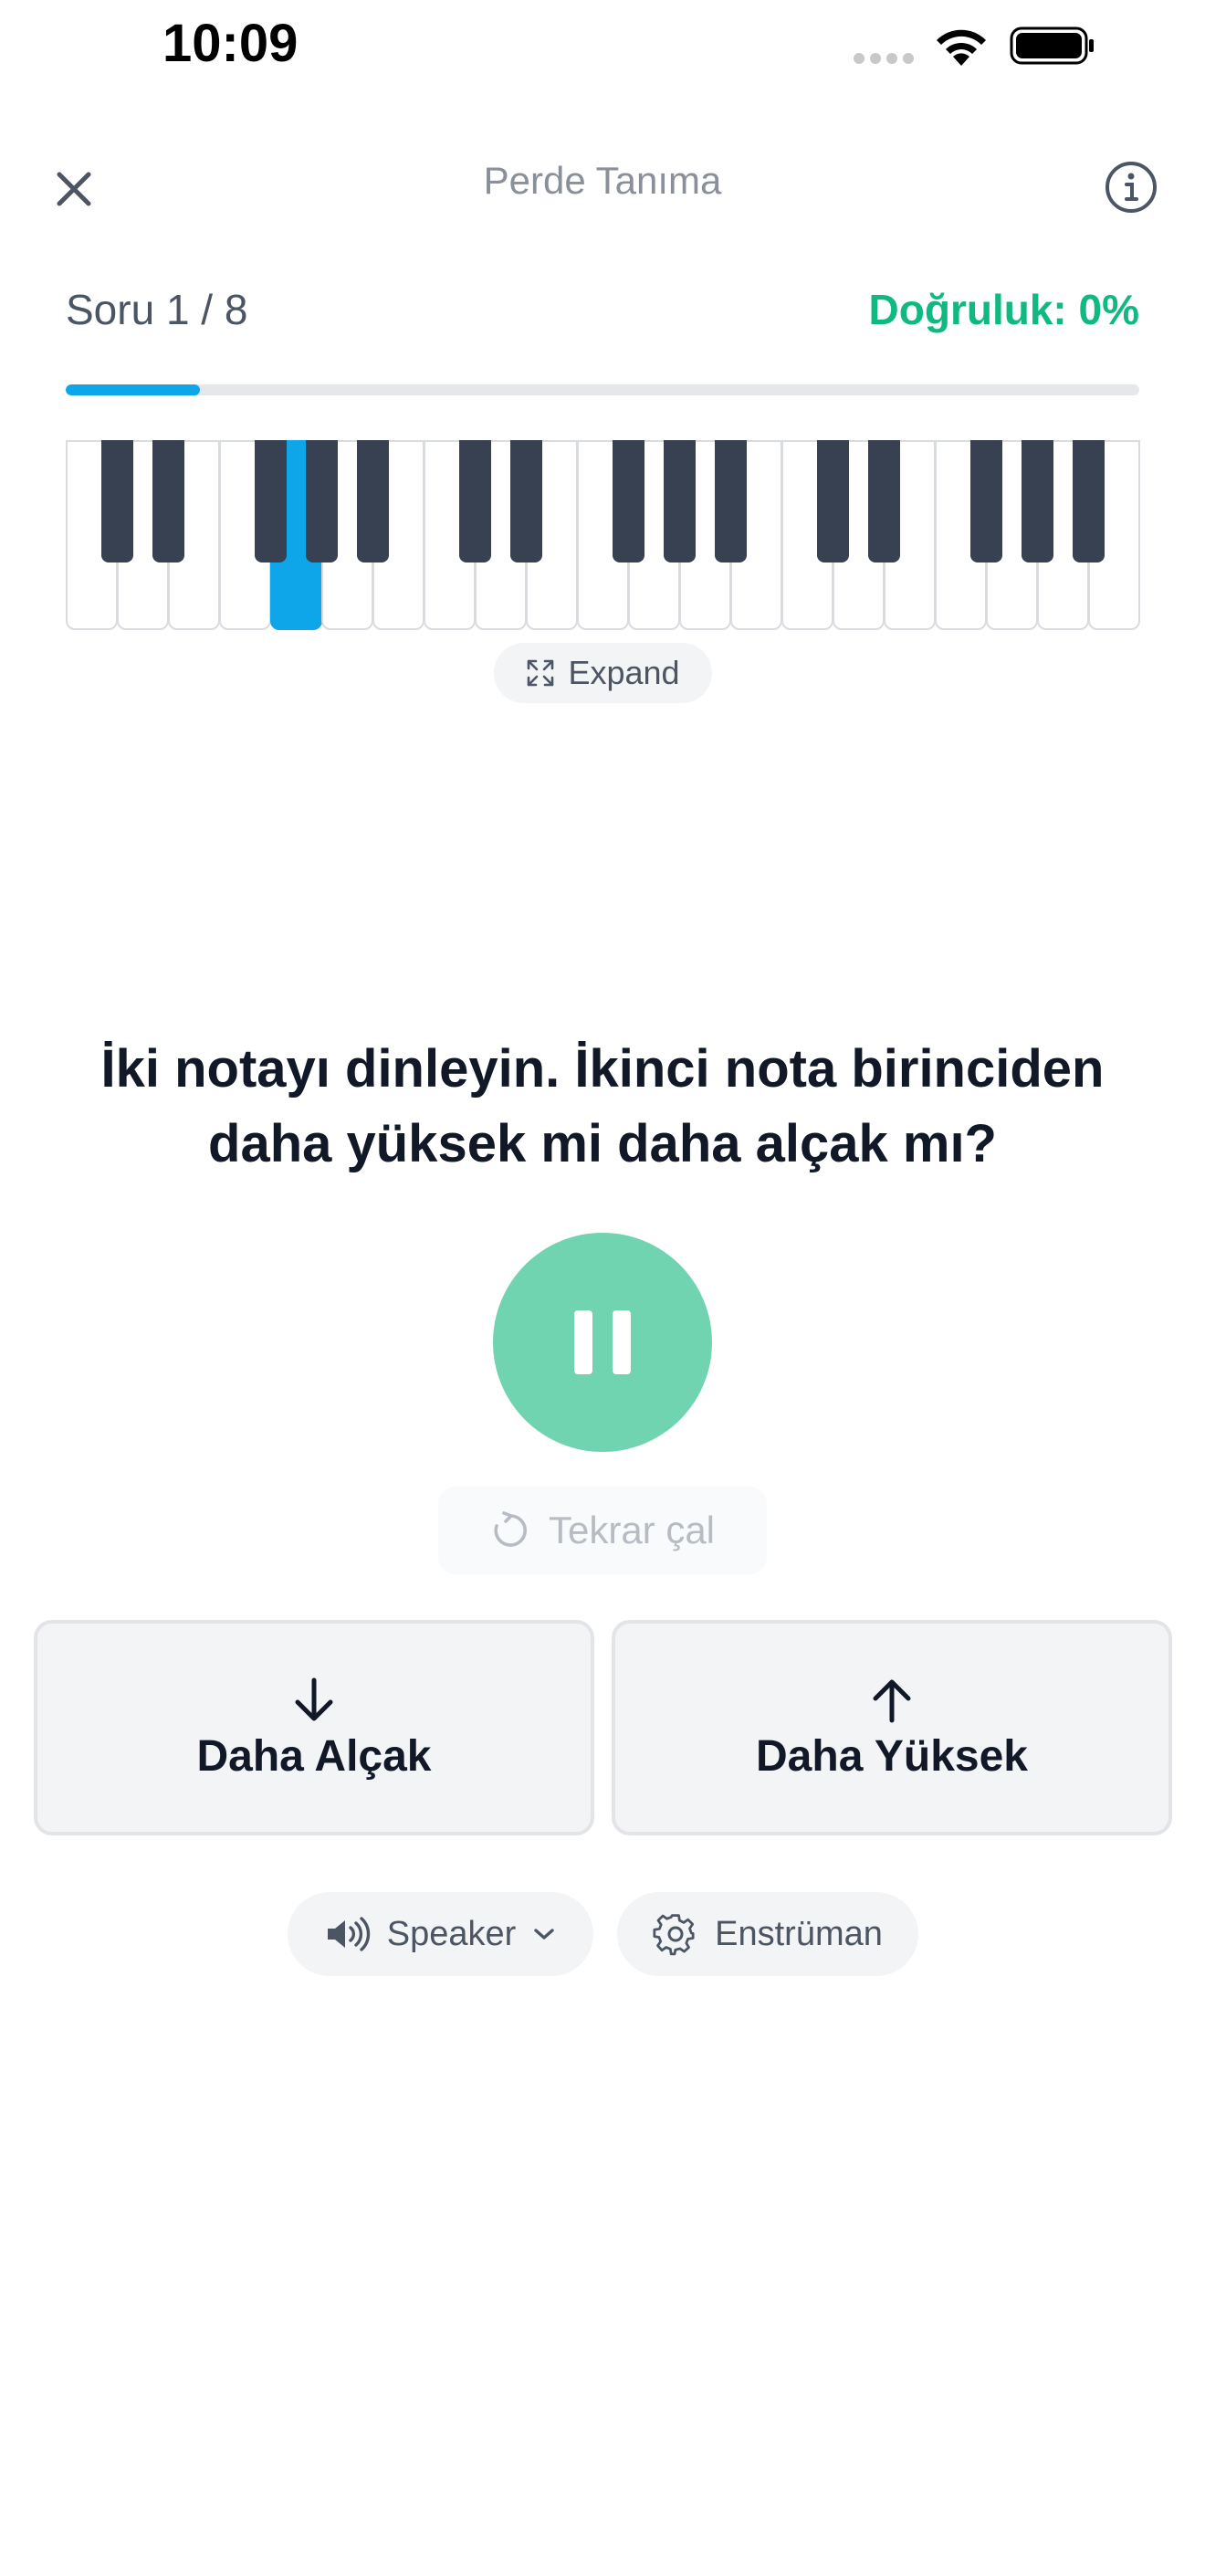 This screenshot has height=2576, width=1205. Describe the element at coordinates (632, 1530) in the screenshot. I see `replay-label: Tekrar çal` at that location.